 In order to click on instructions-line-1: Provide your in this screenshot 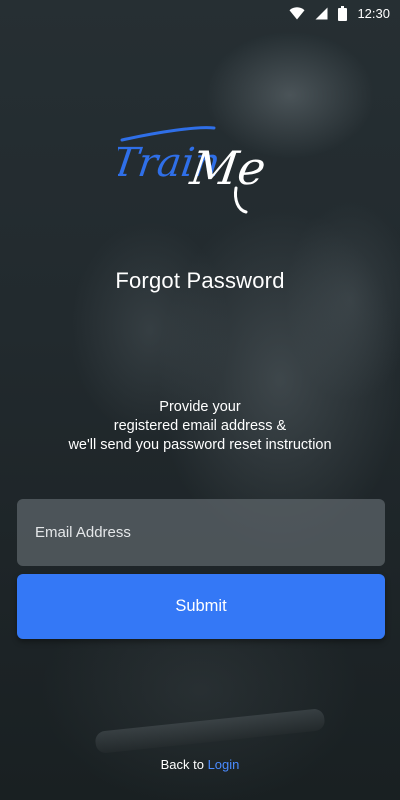, I will do `click(200, 407)`.